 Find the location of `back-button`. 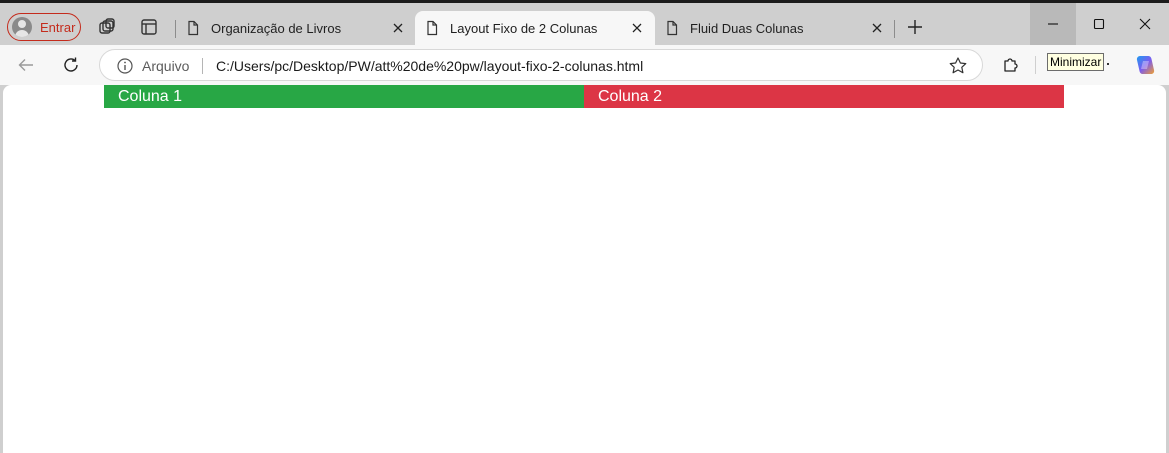

back-button is located at coordinates (26, 65).